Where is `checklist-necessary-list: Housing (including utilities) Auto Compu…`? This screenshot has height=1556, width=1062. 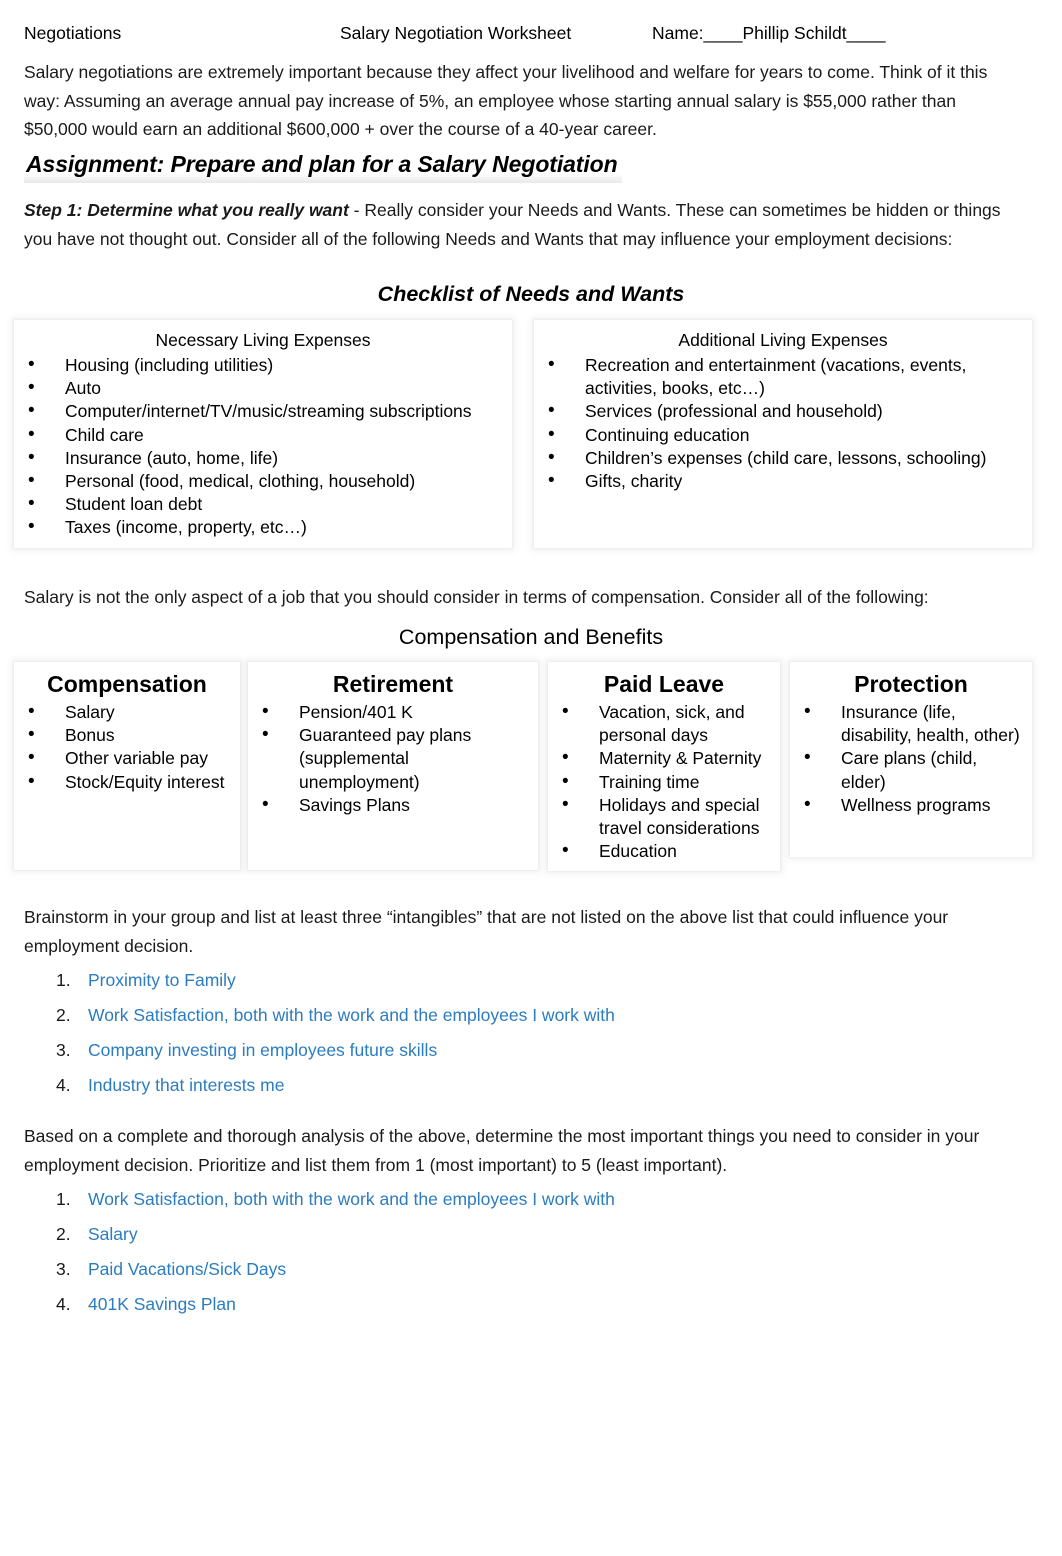 checklist-necessary-list: Housing (including utilities) Auto Compu… is located at coordinates (263, 446).